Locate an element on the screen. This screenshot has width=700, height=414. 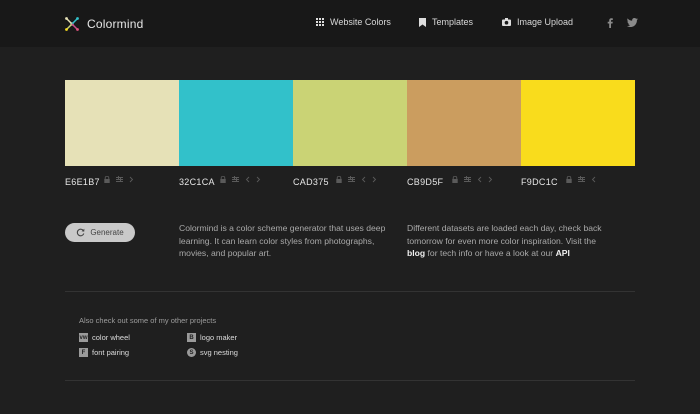
blog-link: blog is located at coordinates (416, 253).